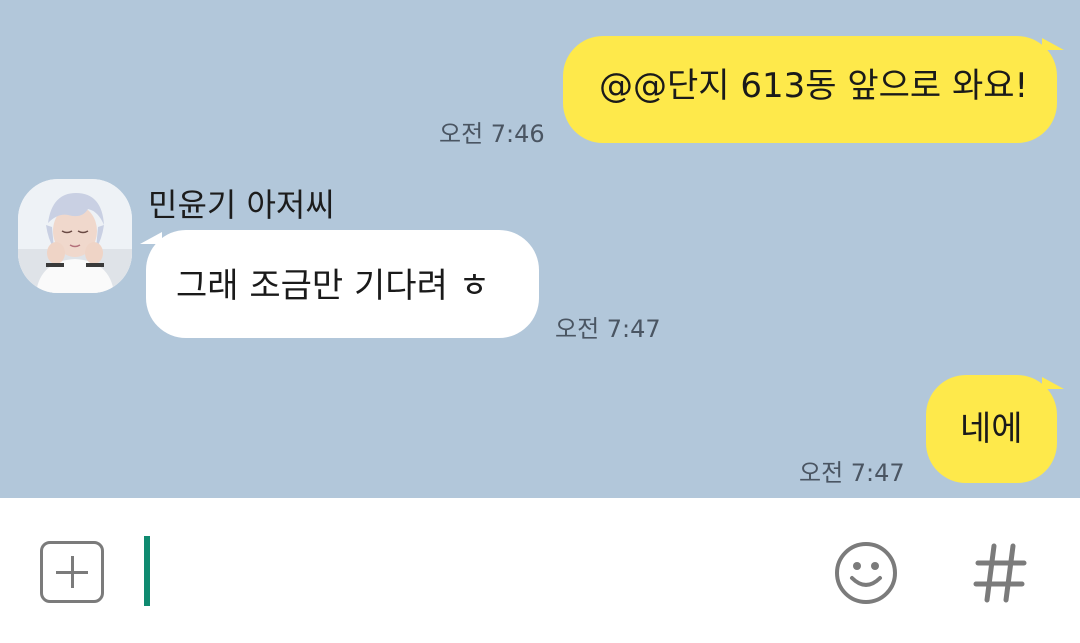  Describe the element at coordinates (814, 86) in the screenshot. I see `message-text: @@단지 613동 앞으로 와요!` at that location.